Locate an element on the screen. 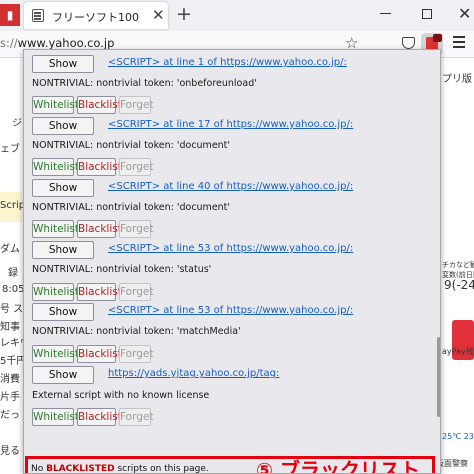 Image resolution: width=474 pixels, height=474 pixels. token-text: NONTRIVIAL: nontrivial token: 'status' is located at coordinates (122, 269).